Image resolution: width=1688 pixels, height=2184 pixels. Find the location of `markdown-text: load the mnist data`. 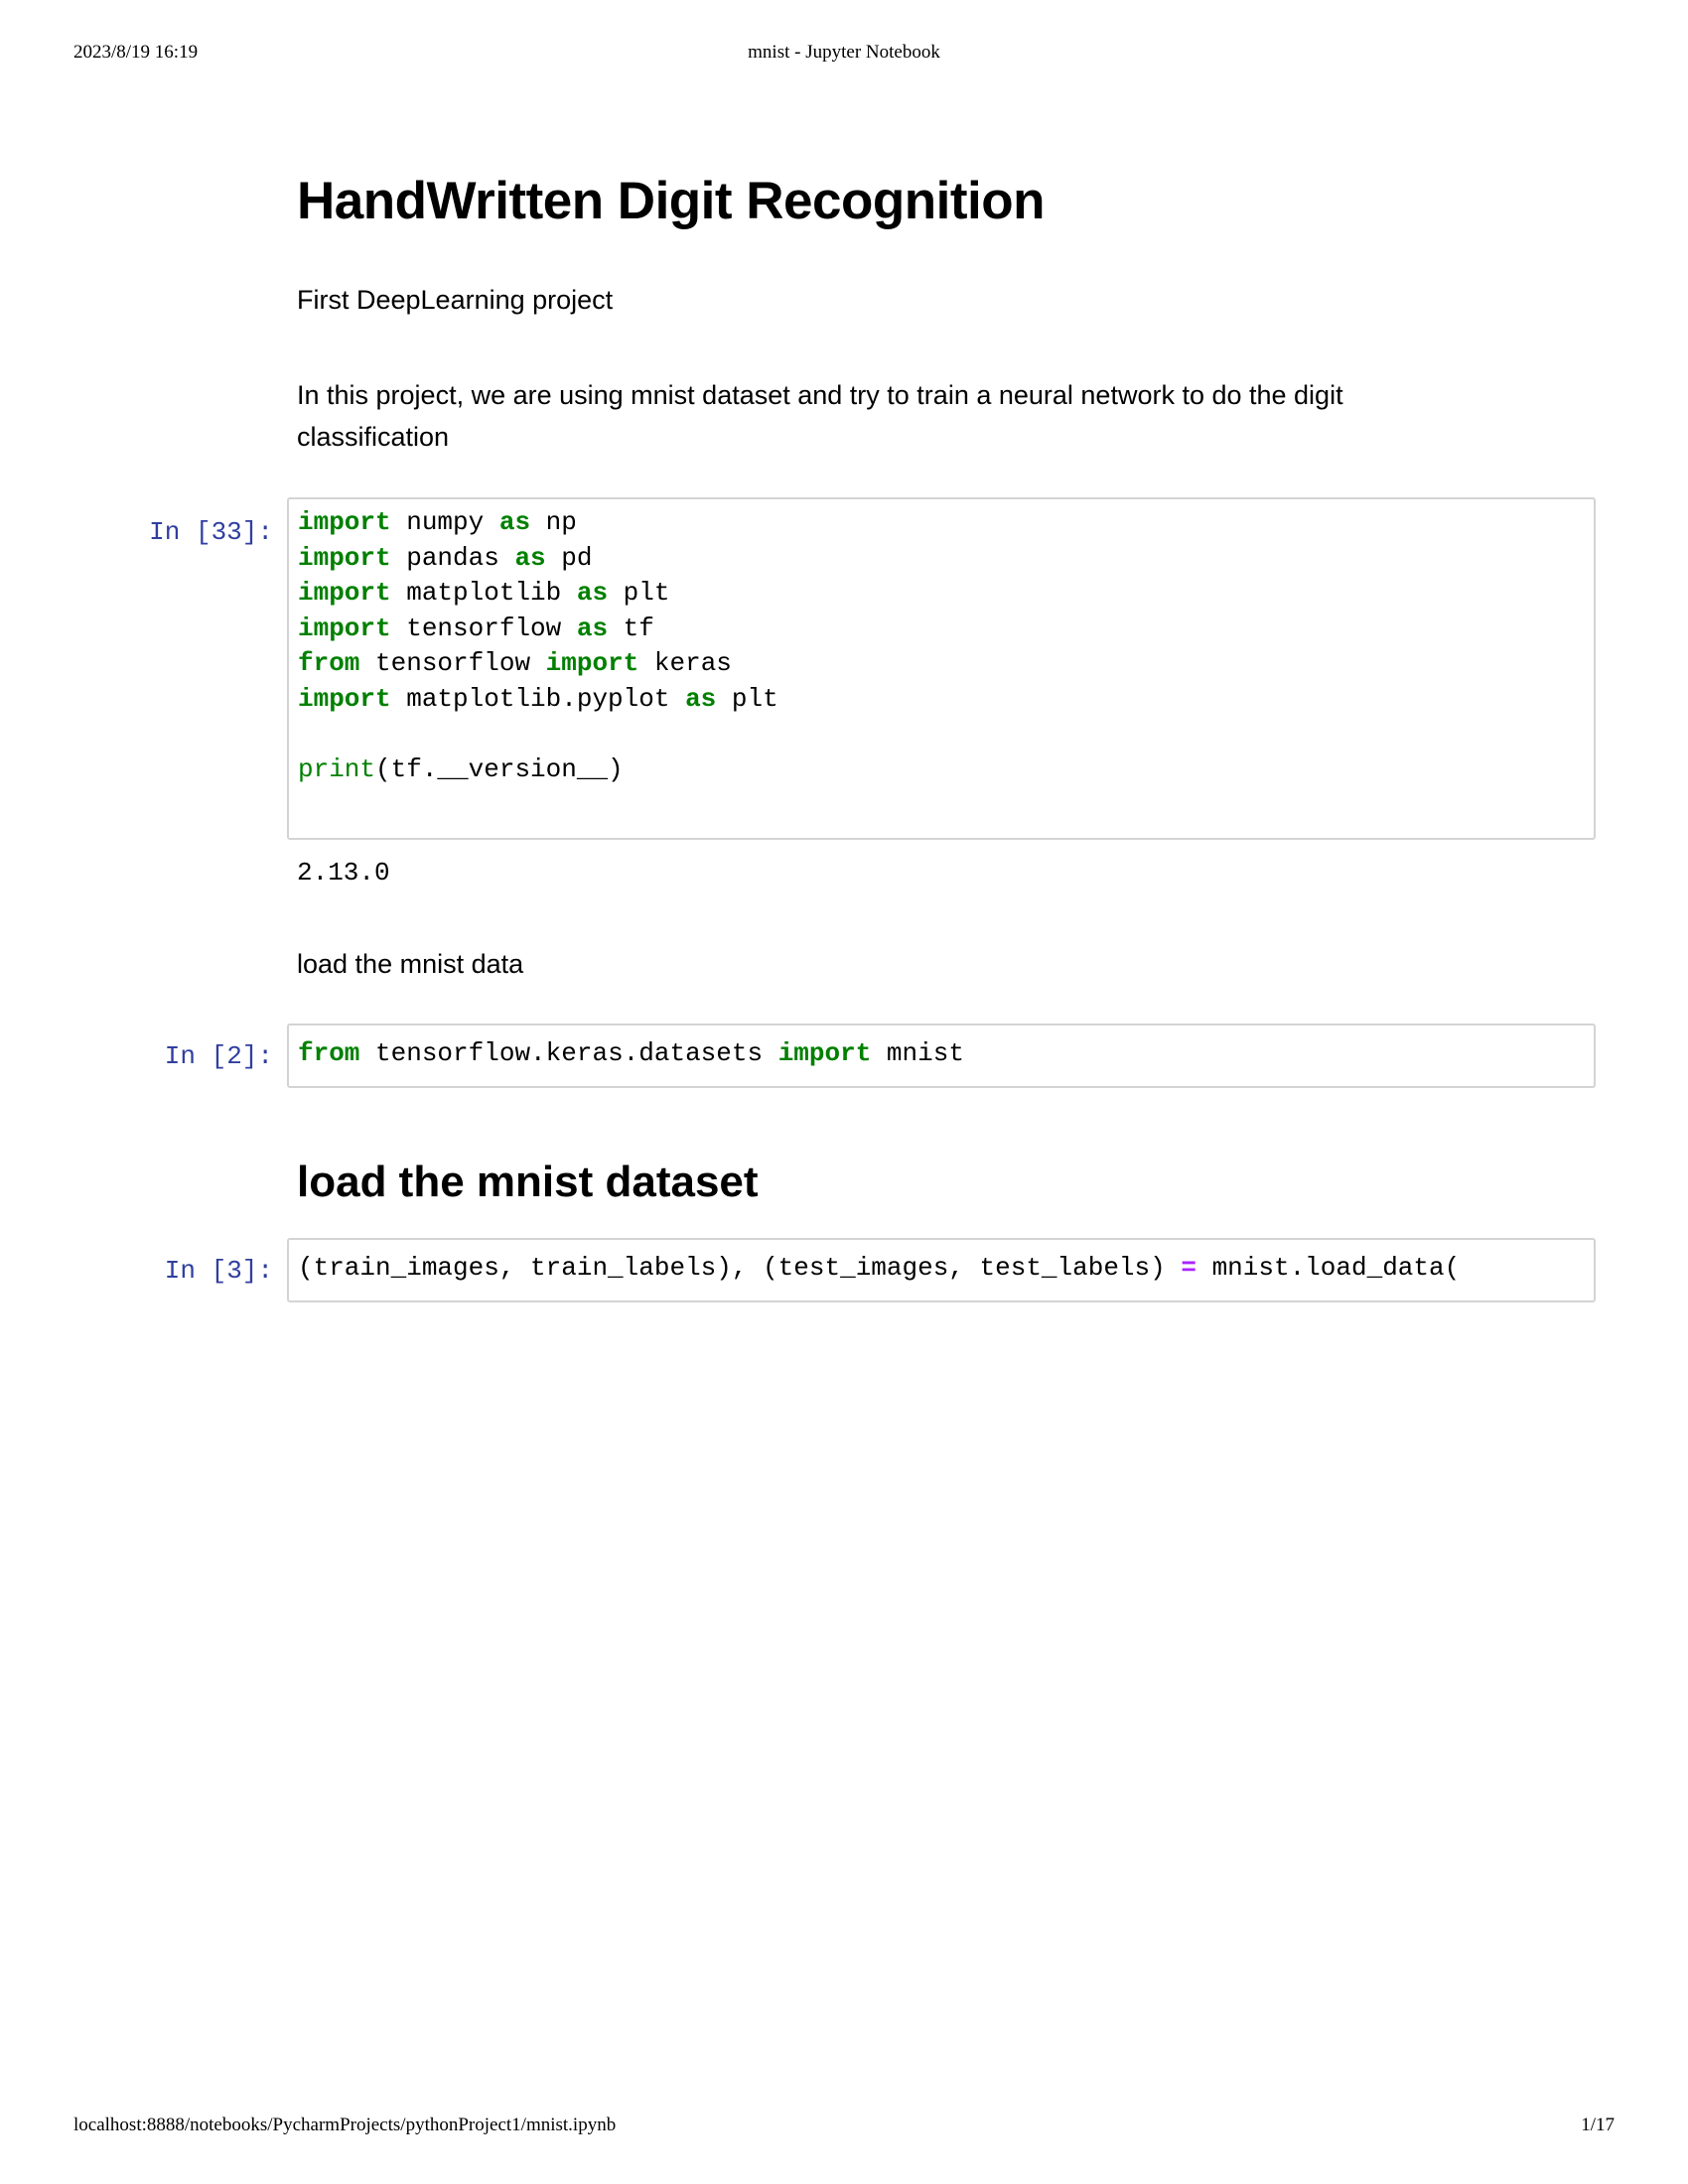

markdown-text: load the mnist data is located at coordinates (410, 964).